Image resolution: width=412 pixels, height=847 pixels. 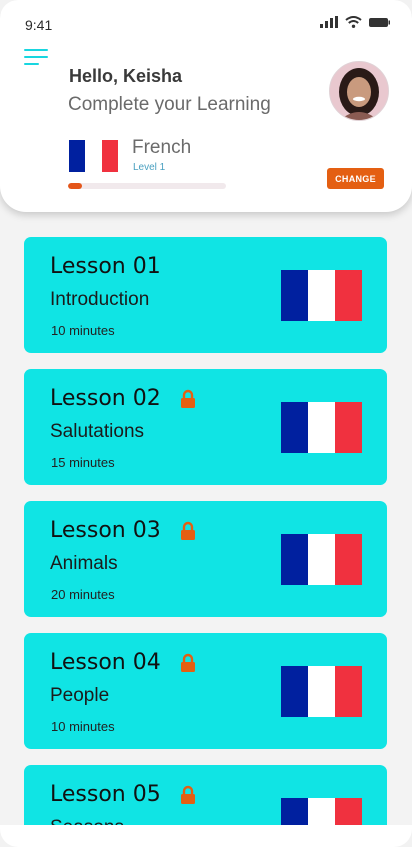 What do you see at coordinates (205, 295) in the screenshot?
I see `lesson-card-01: Lesson 01 Introduction 10 minutes` at bounding box center [205, 295].